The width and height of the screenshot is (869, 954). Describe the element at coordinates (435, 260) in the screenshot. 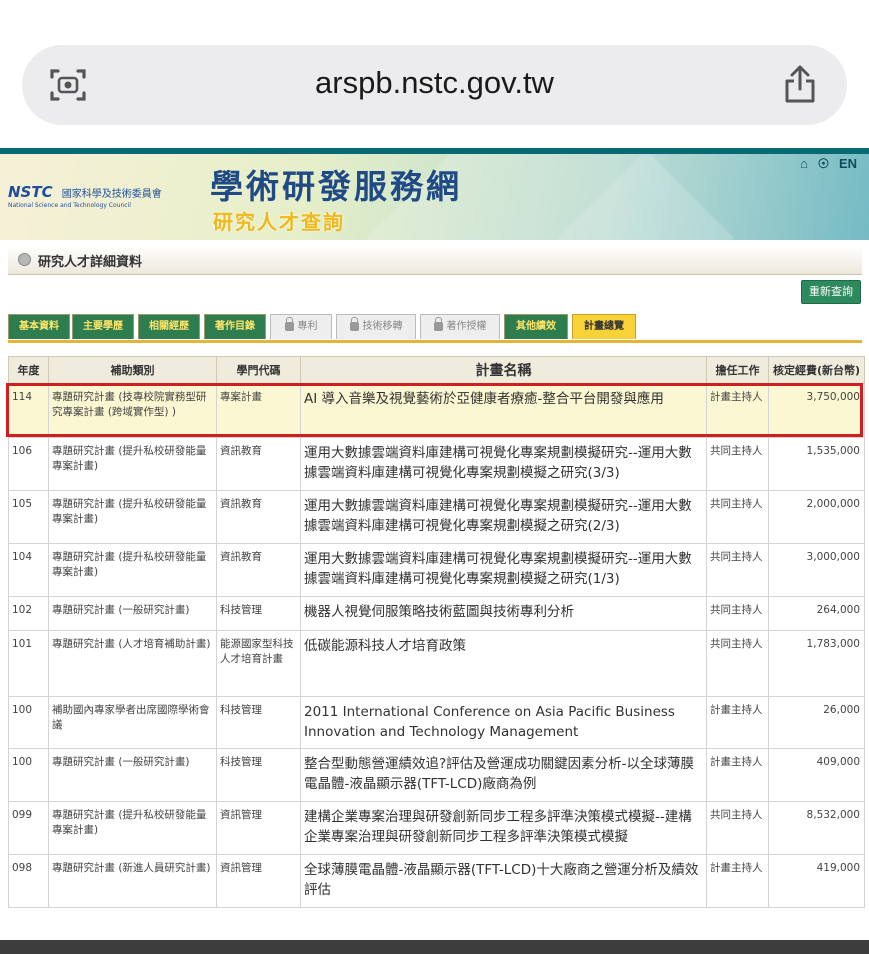

I see `section-header: 研究人才詳細資料` at that location.